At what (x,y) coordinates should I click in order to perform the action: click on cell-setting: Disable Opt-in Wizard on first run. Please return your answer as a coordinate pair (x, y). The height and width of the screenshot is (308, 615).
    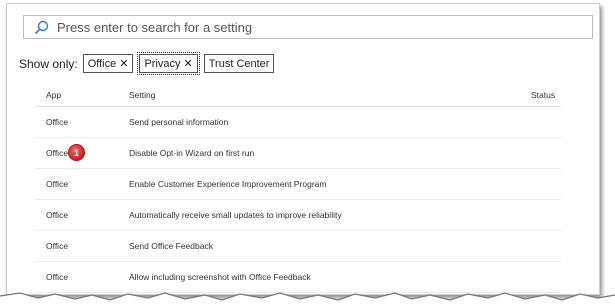
    Looking at the image, I should click on (192, 153).